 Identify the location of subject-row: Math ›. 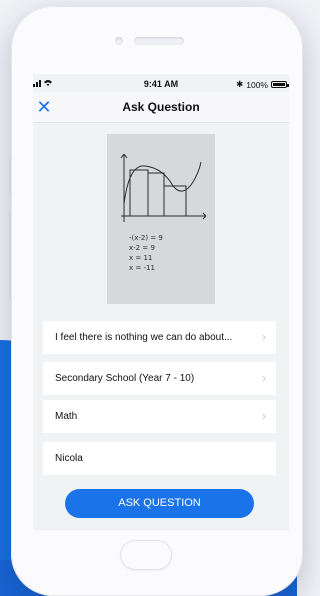
(159, 416).